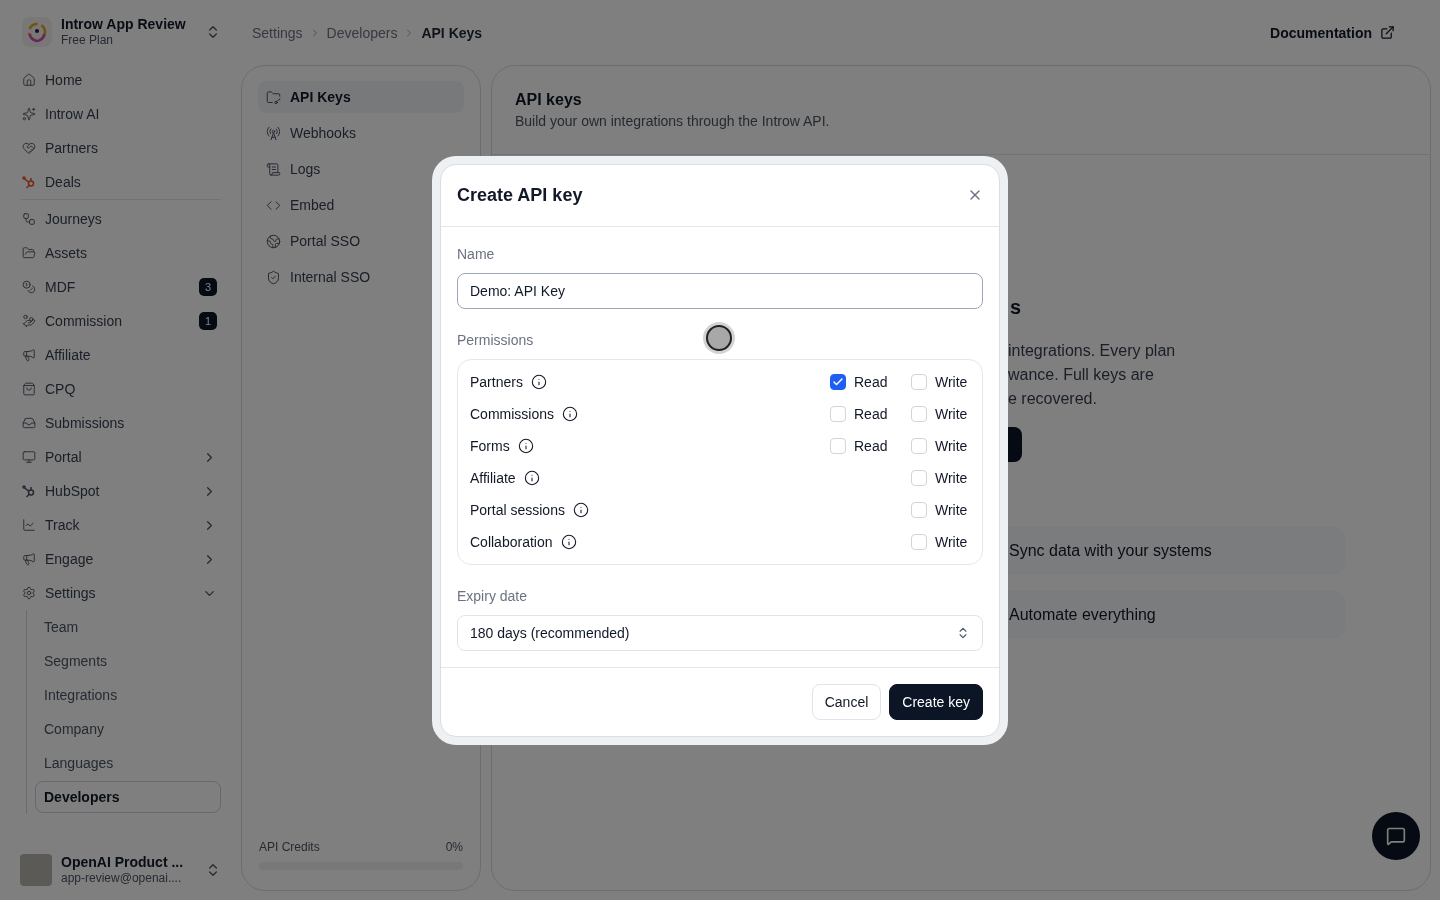  Describe the element at coordinates (273, 241) in the screenshot. I see `globe-icon` at that location.